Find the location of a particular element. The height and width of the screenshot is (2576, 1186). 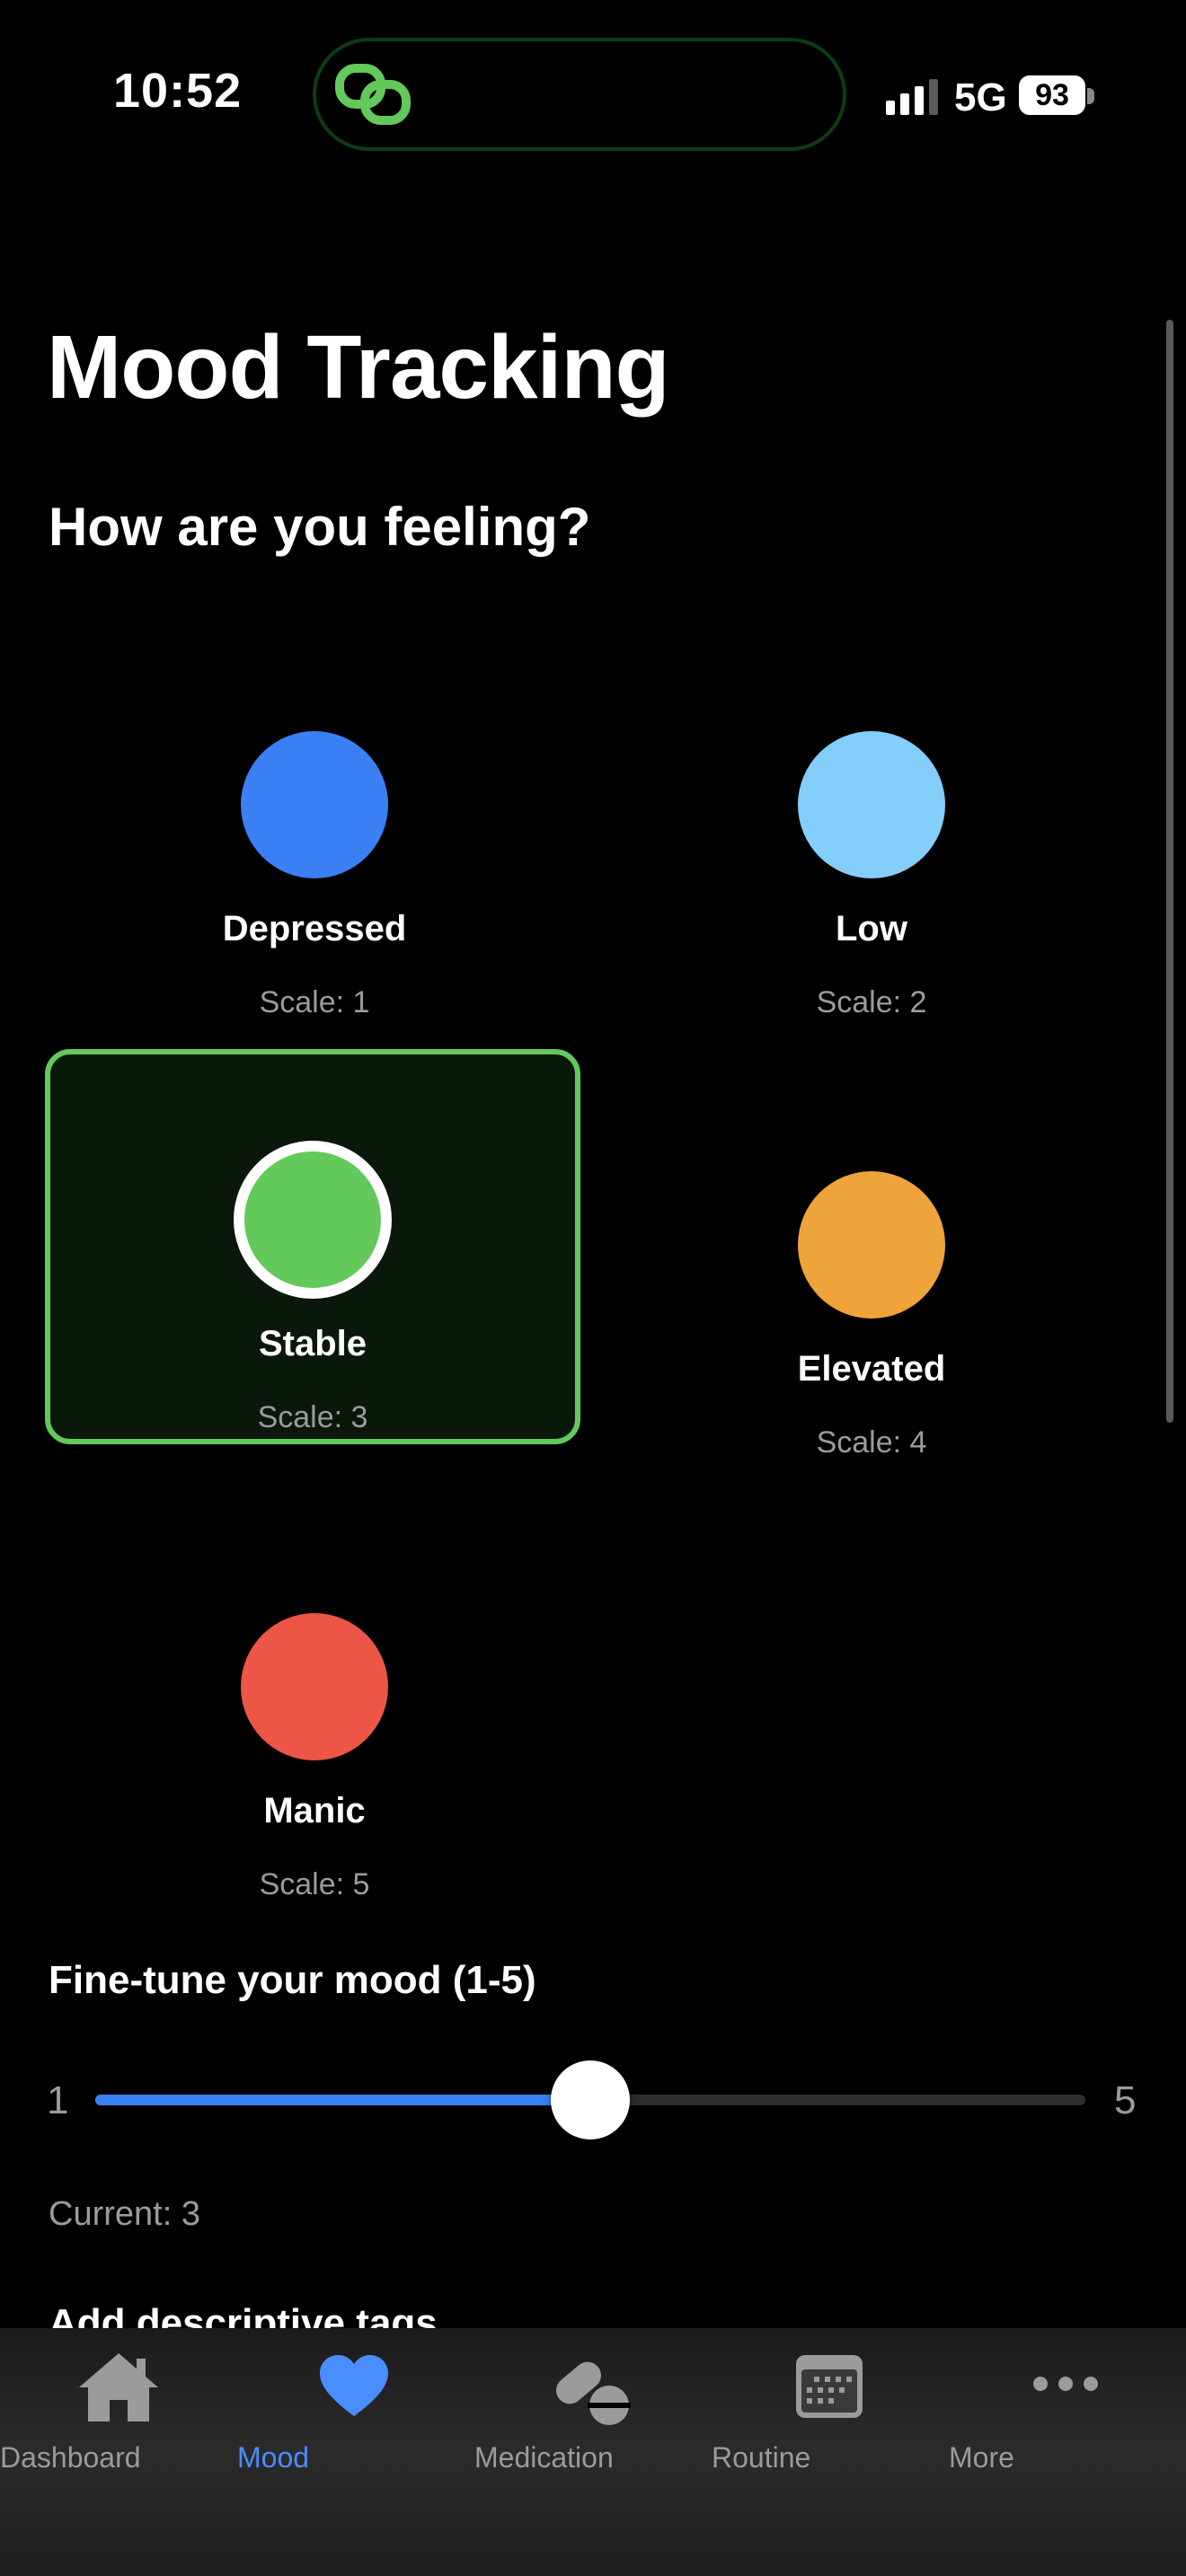

mood-option-stable: Stable Scale: 3 is located at coordinates (312, 1246).